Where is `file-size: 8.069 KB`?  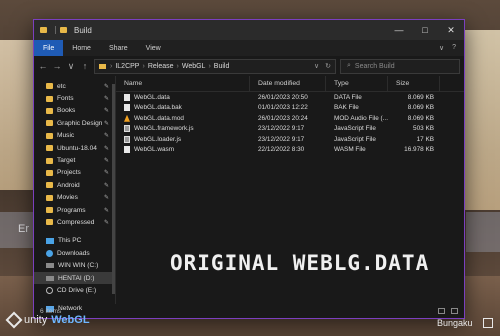
file-size: 8.069 KB is located at coordinates (420, 118).